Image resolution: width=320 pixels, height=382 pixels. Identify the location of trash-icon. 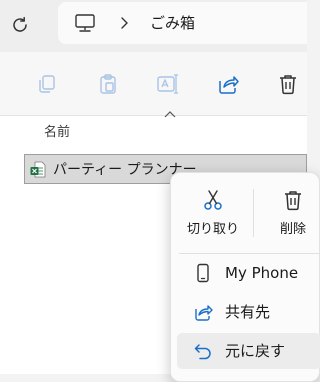
(293, 201).